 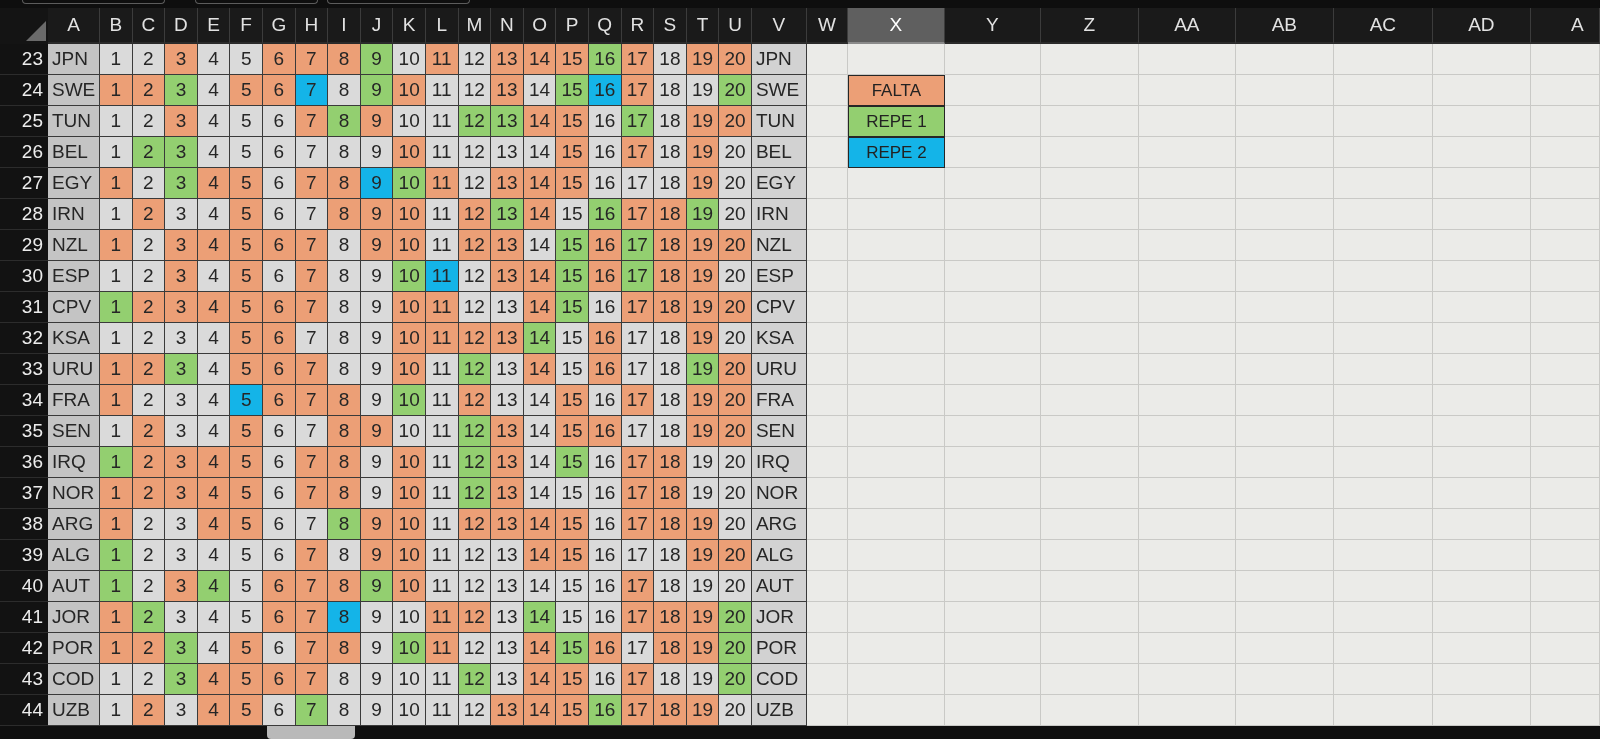 I want to click on column-header: N, so click(x=507, y=26).